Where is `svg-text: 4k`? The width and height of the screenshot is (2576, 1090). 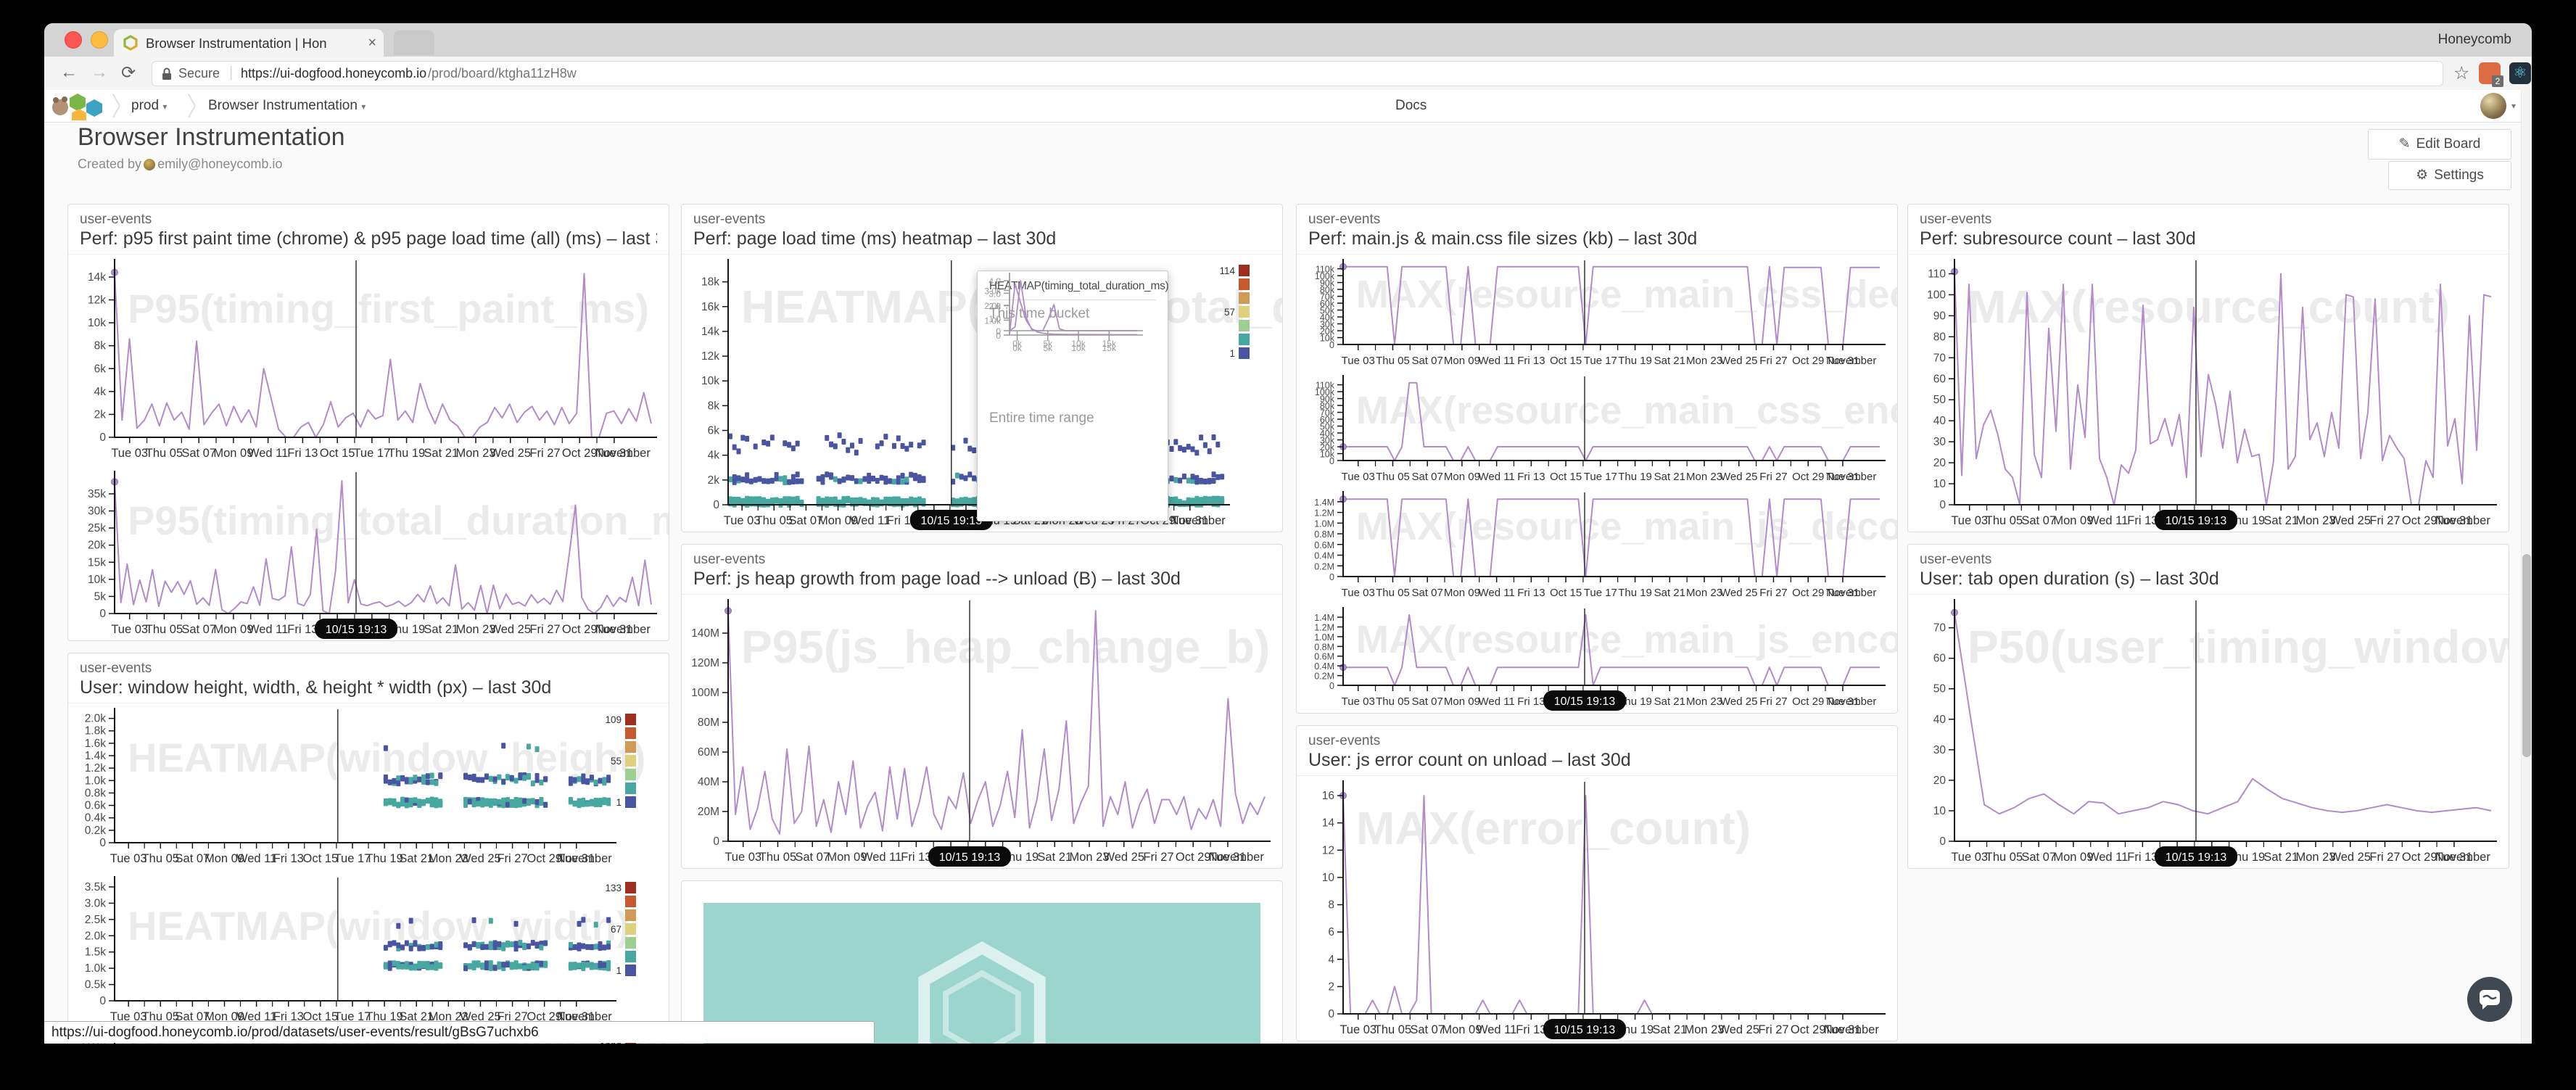 svg-text: 4k is located at coordinates (714, 456).